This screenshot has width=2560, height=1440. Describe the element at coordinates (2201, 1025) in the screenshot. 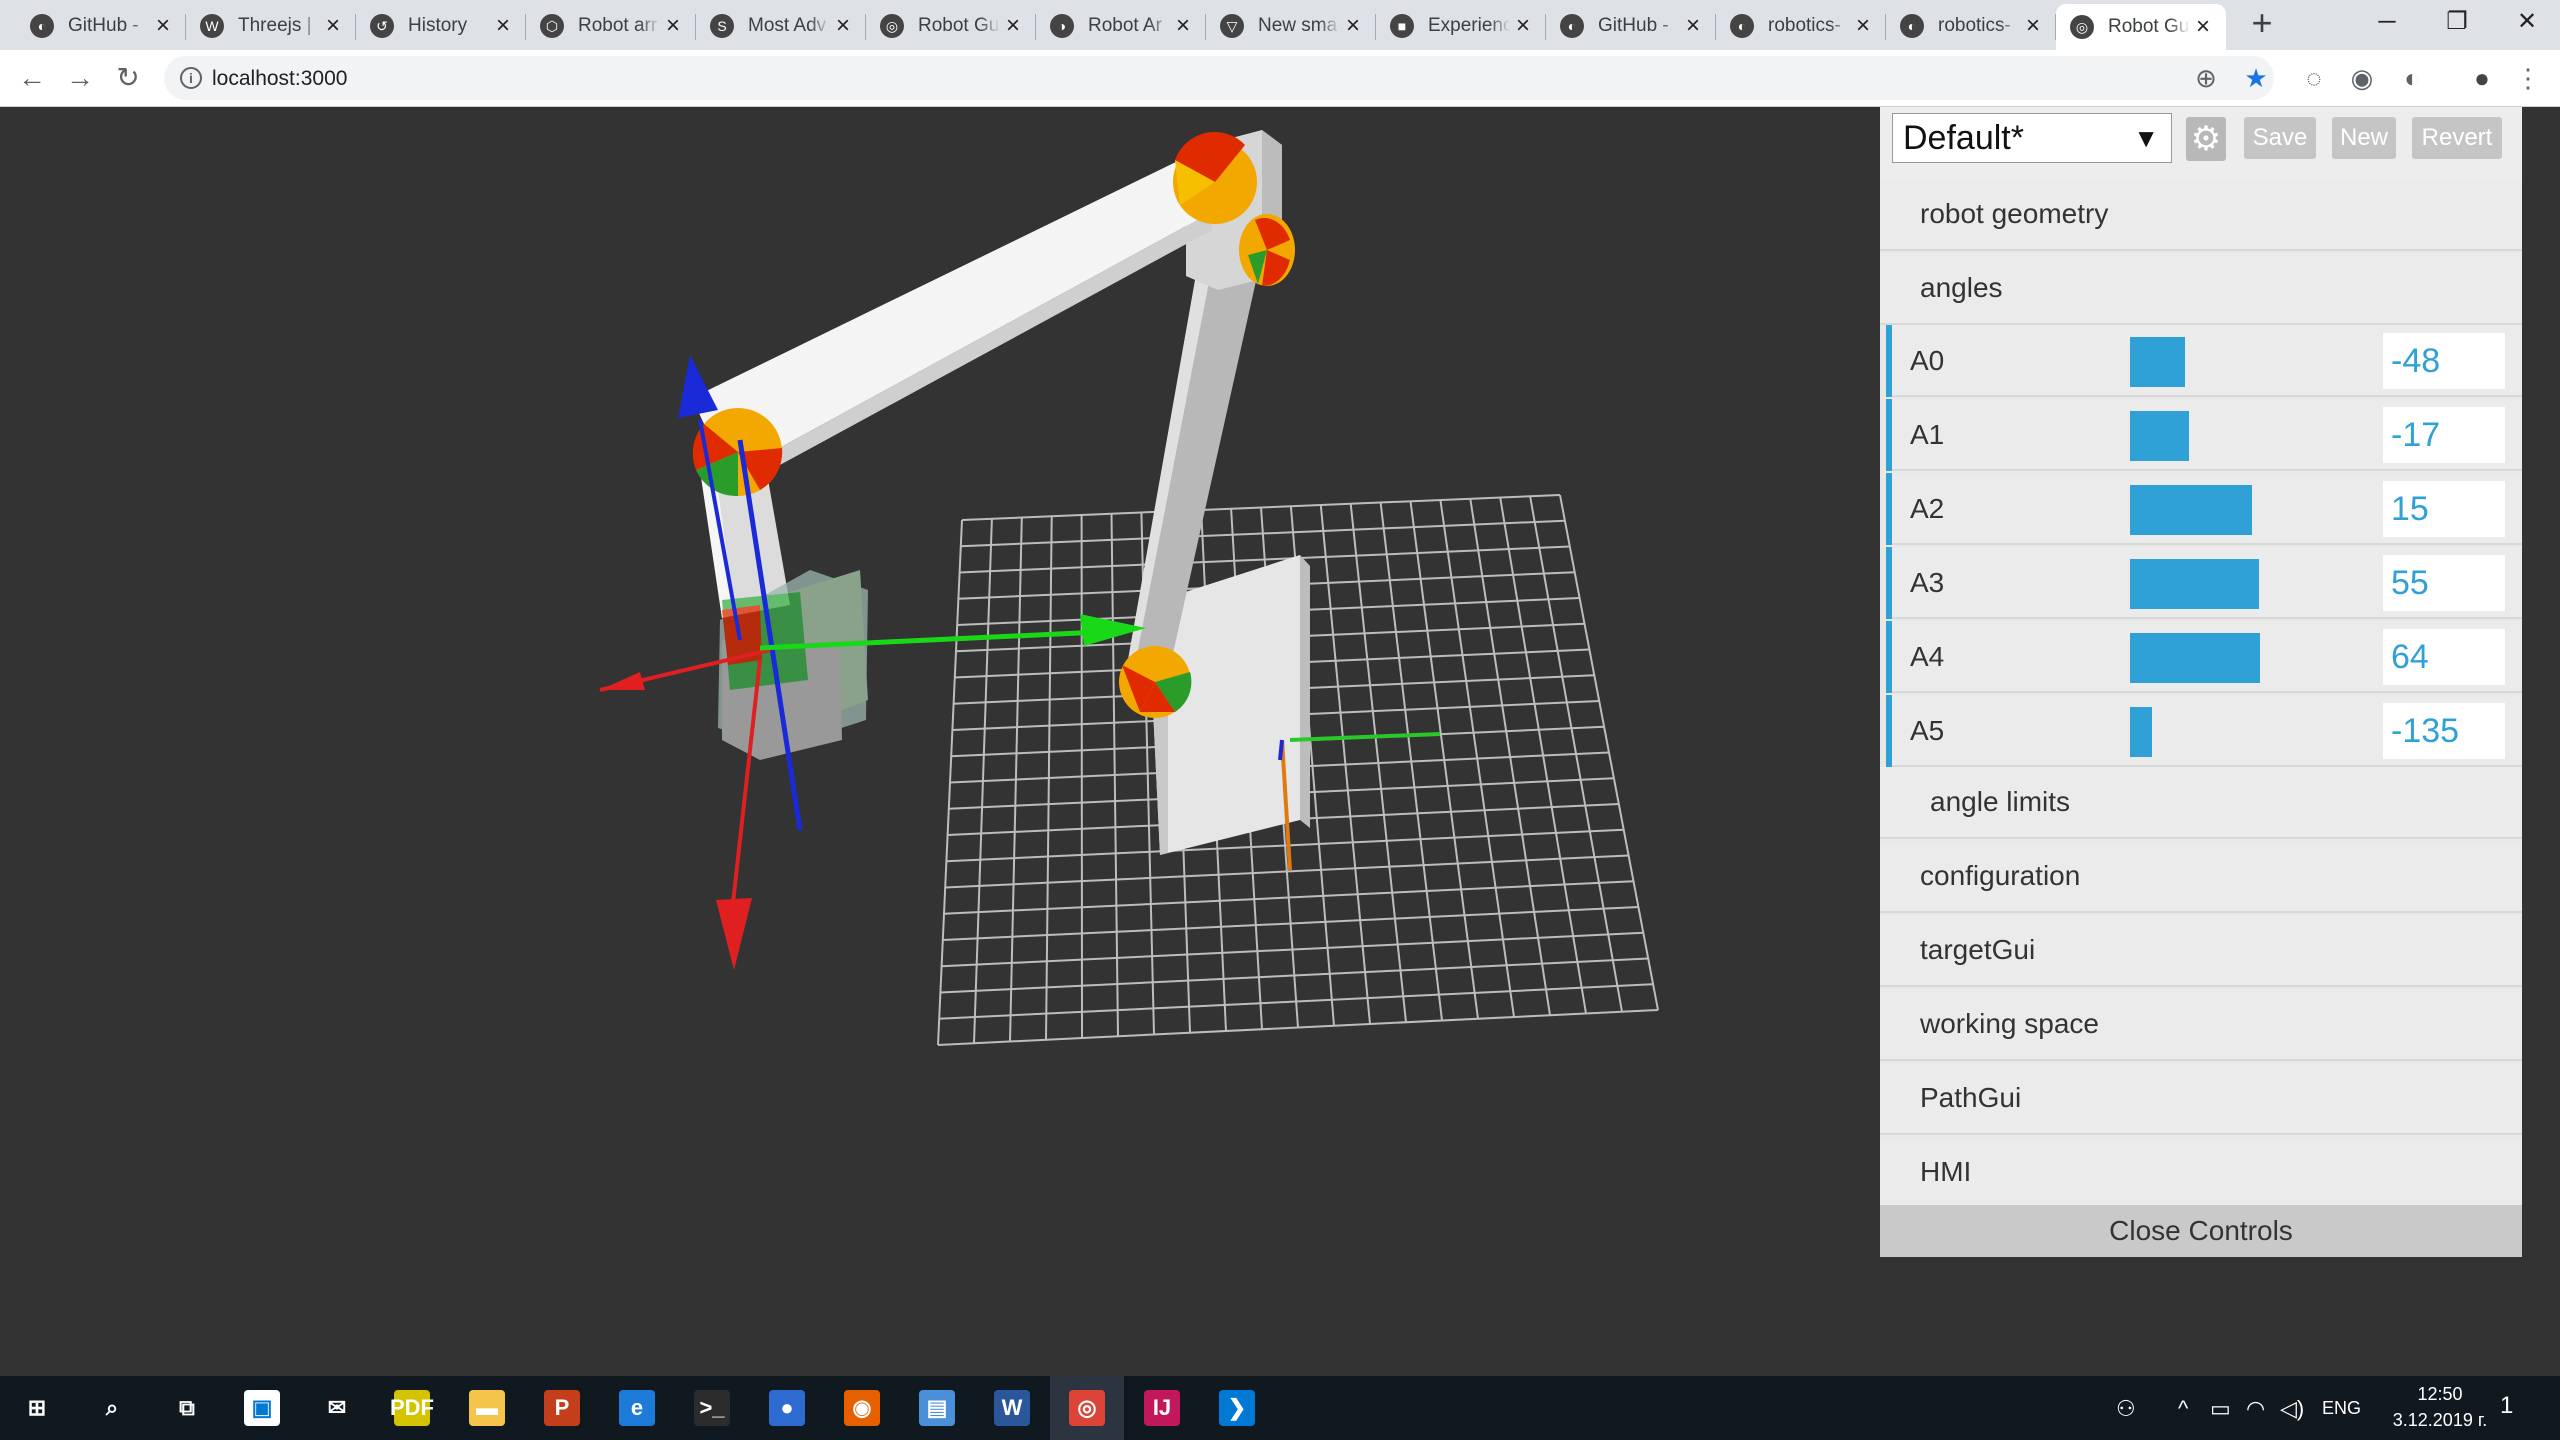

I see `folder-working-space: working space` at that location.